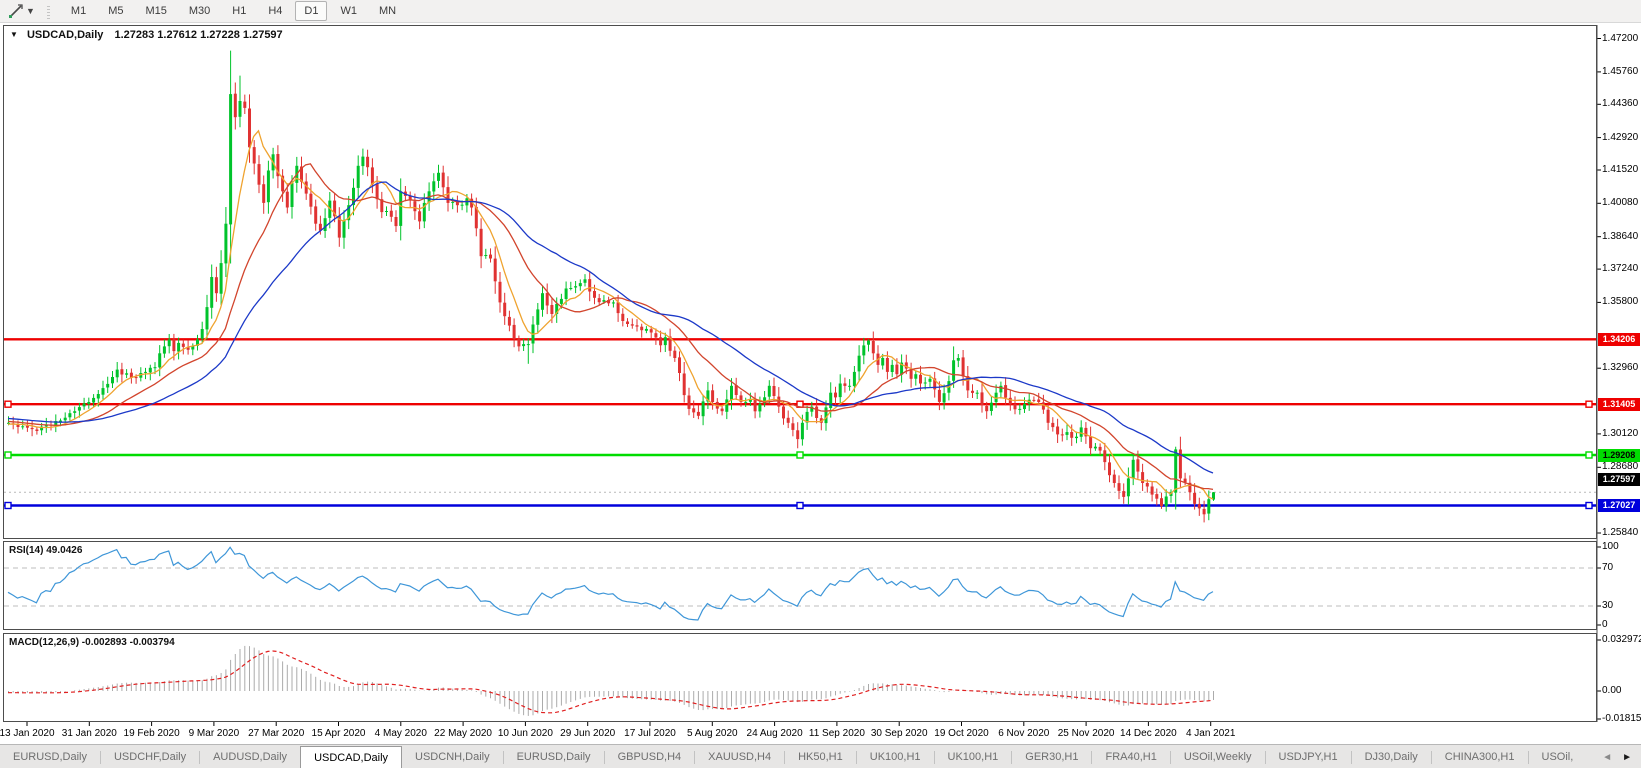 The width and height of the screenshot is (1641, 768). I want to click on macd-label: MACD(12,26,9) -0.002893 -0.003794, so click(92, 642).